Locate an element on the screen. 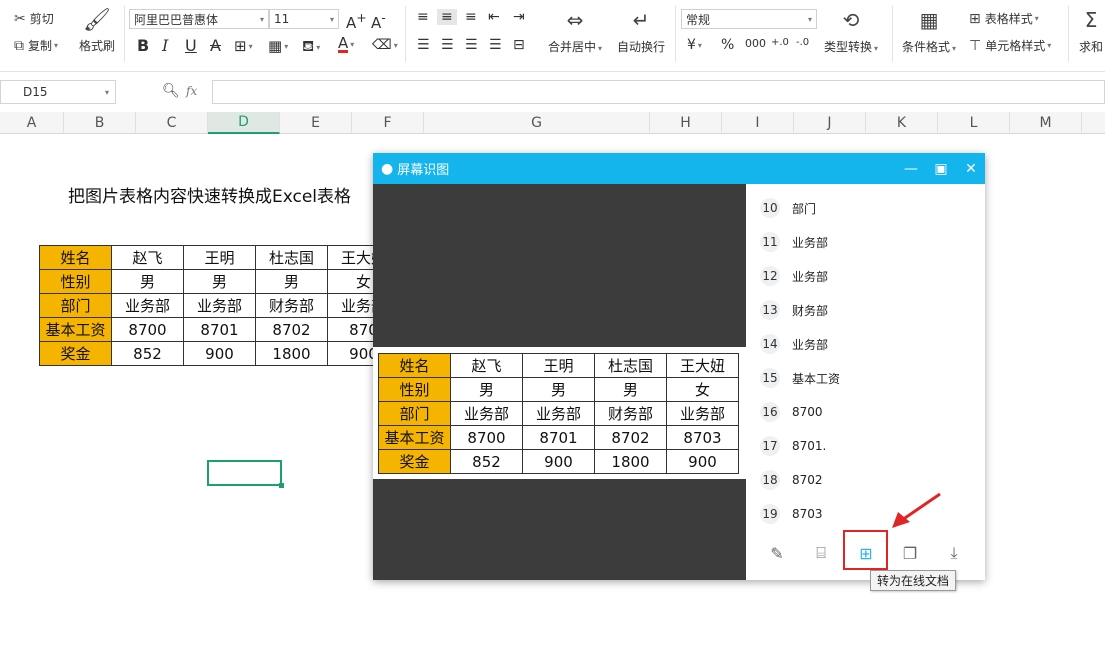 The image size is (1105, 667). formula-input is located at coordinates (658, 92).